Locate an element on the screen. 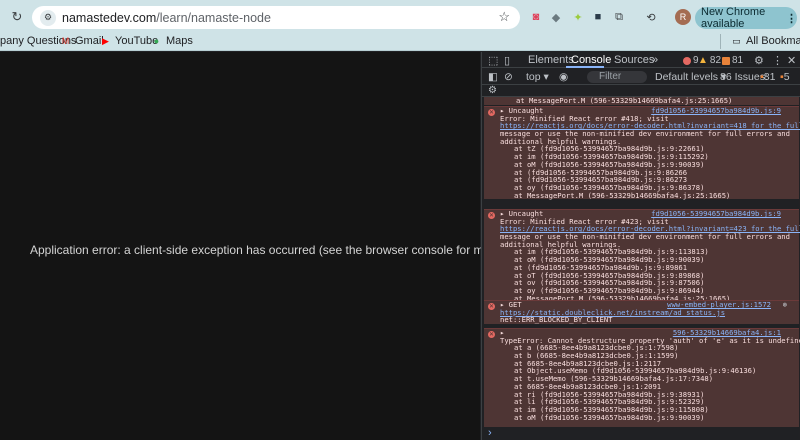 The width and height of the screenshot is (800, 440). device-toolbar-icon: ▯ is located at coordinates (507, 60).